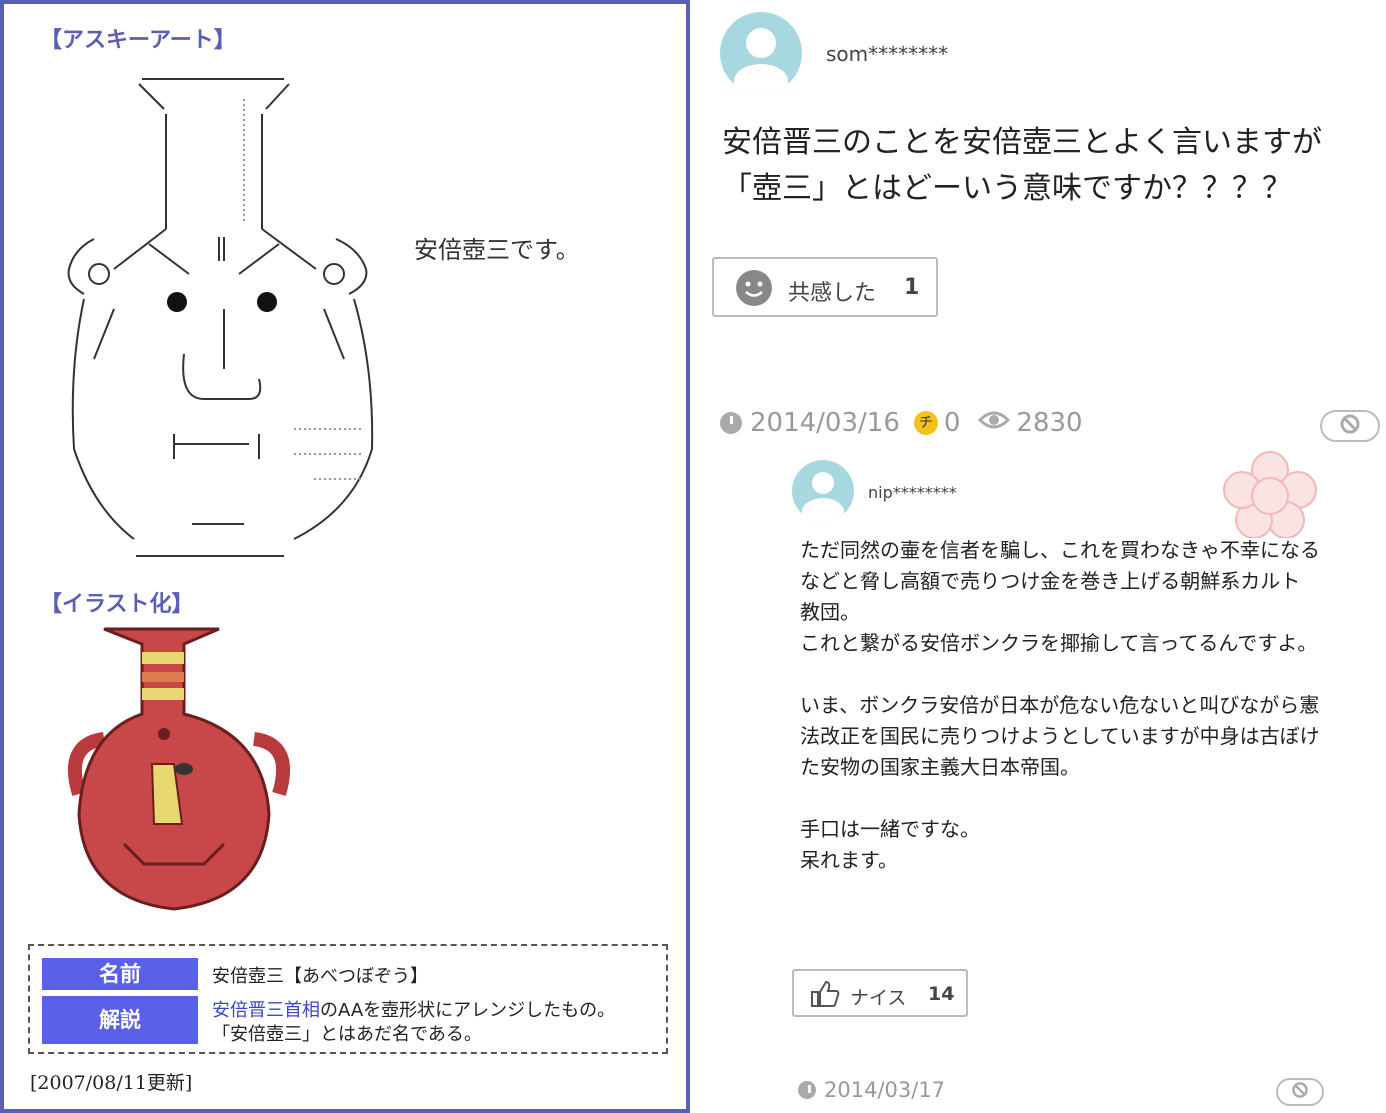  What do you see at coordinates (179, 769) in the screenshot?
I see `pot-illustration` at bounding box center [179, 769].